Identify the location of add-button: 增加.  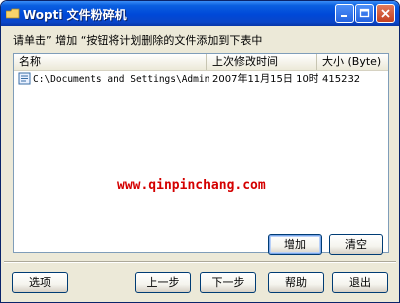
(295, 244).